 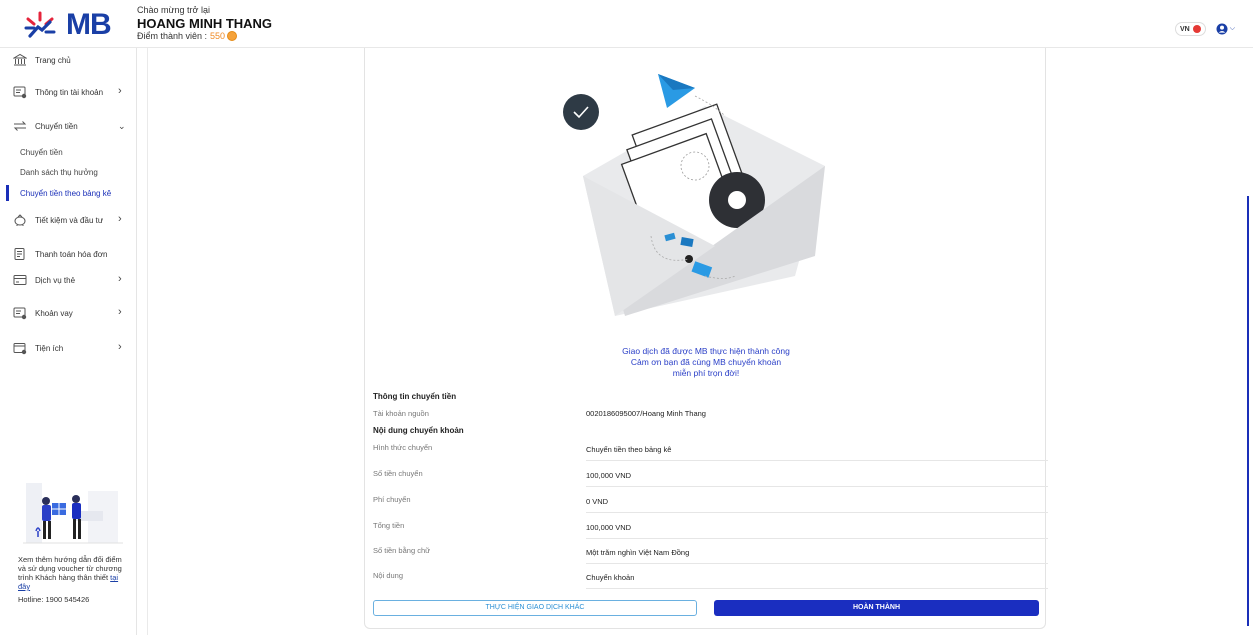 I want to click on user-name: HOANG MINH THANG, so click(x=205, y=23).